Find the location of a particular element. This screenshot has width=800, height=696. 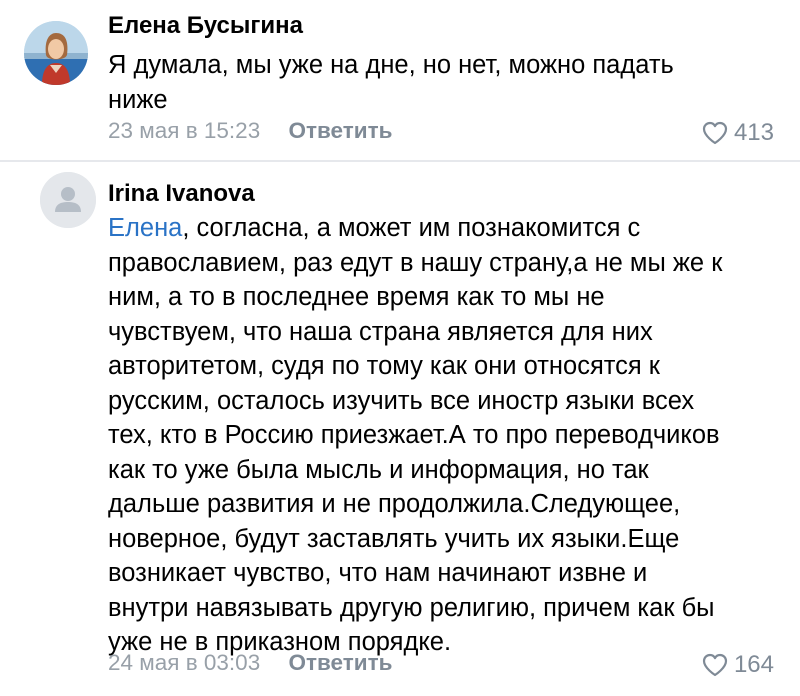

user-placeholder-icon is located at coordinates (68, 200).